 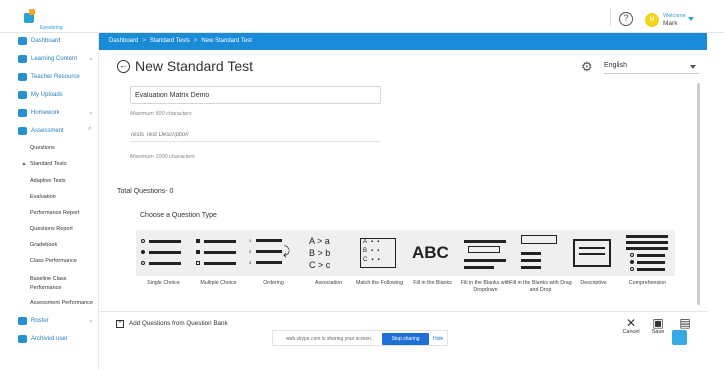 What do you see at coordinates (485, 261) in the screenshot?
I see `qtype-fib-dropdown: Fill in the Blanks with Dropdown` at bounding box center [485, 261].